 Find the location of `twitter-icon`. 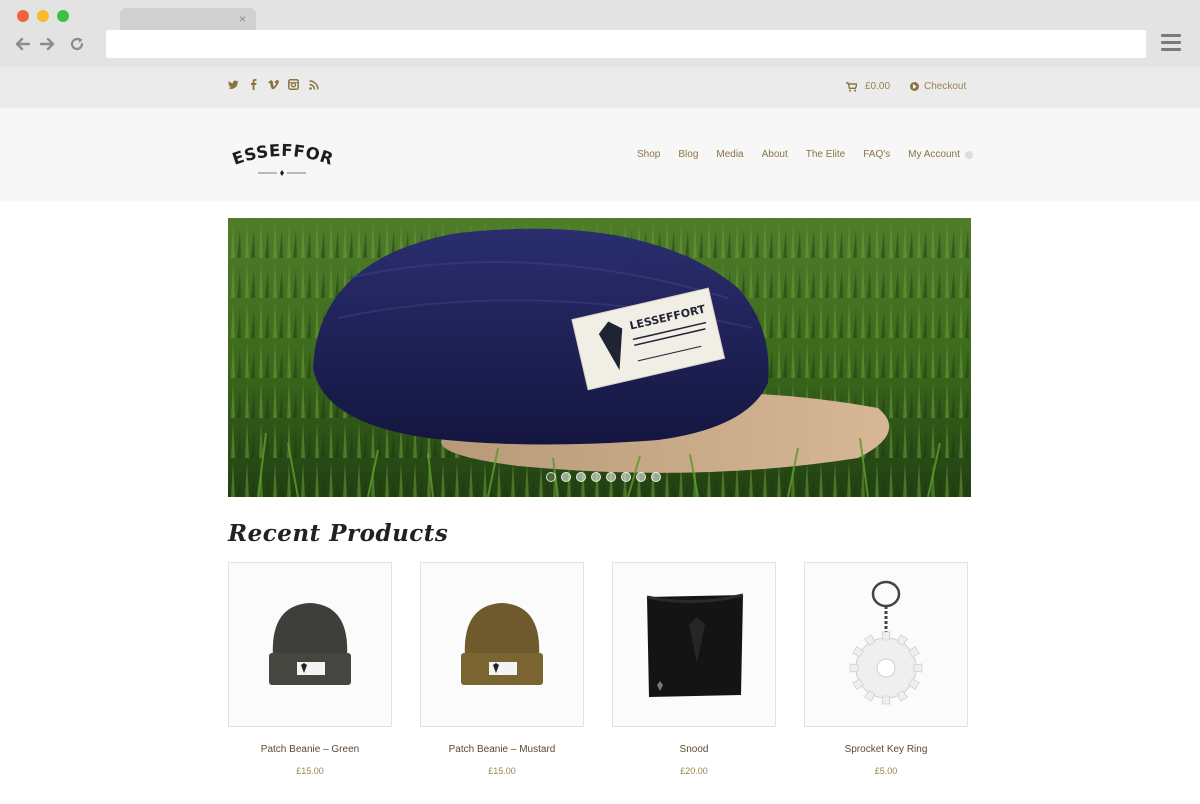

twitter-icon is located at coordinates (233, 84).